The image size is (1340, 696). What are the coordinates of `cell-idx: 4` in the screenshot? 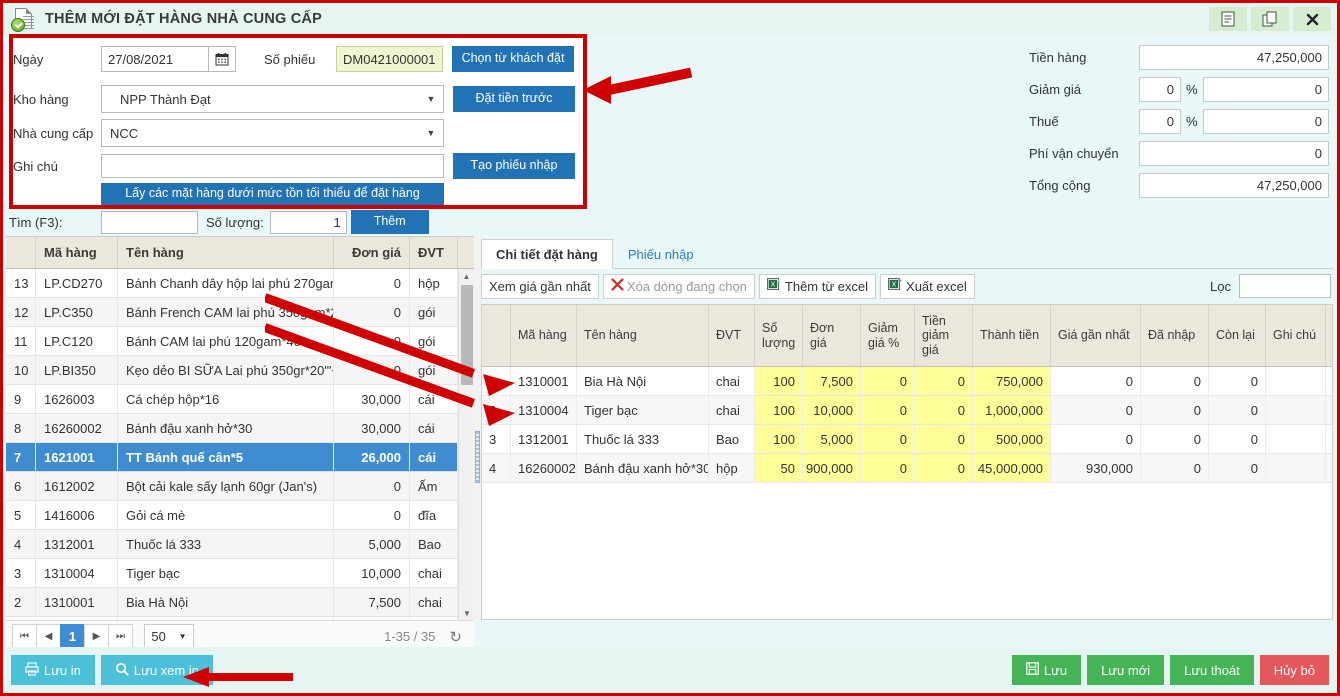 It's located at (496, 468).